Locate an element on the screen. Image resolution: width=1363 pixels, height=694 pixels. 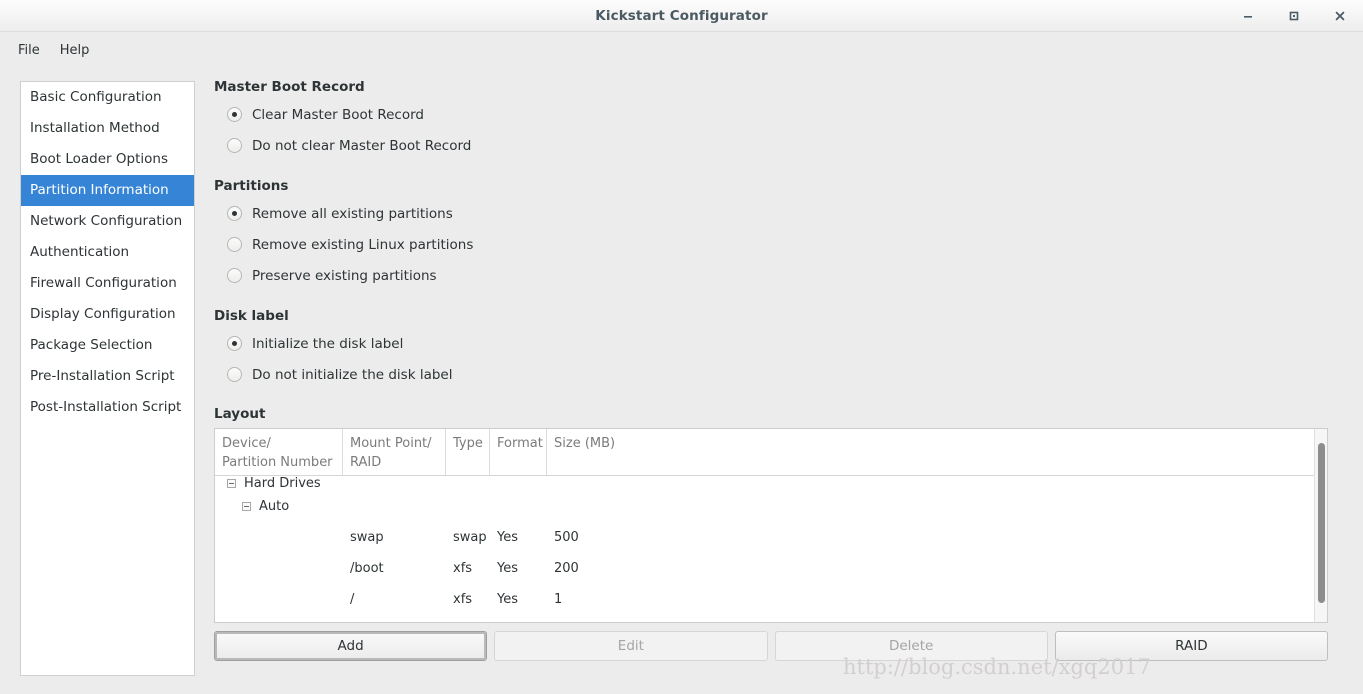
sidebar-item-partition-information: Partition Information is located at coordinates (107, 190).